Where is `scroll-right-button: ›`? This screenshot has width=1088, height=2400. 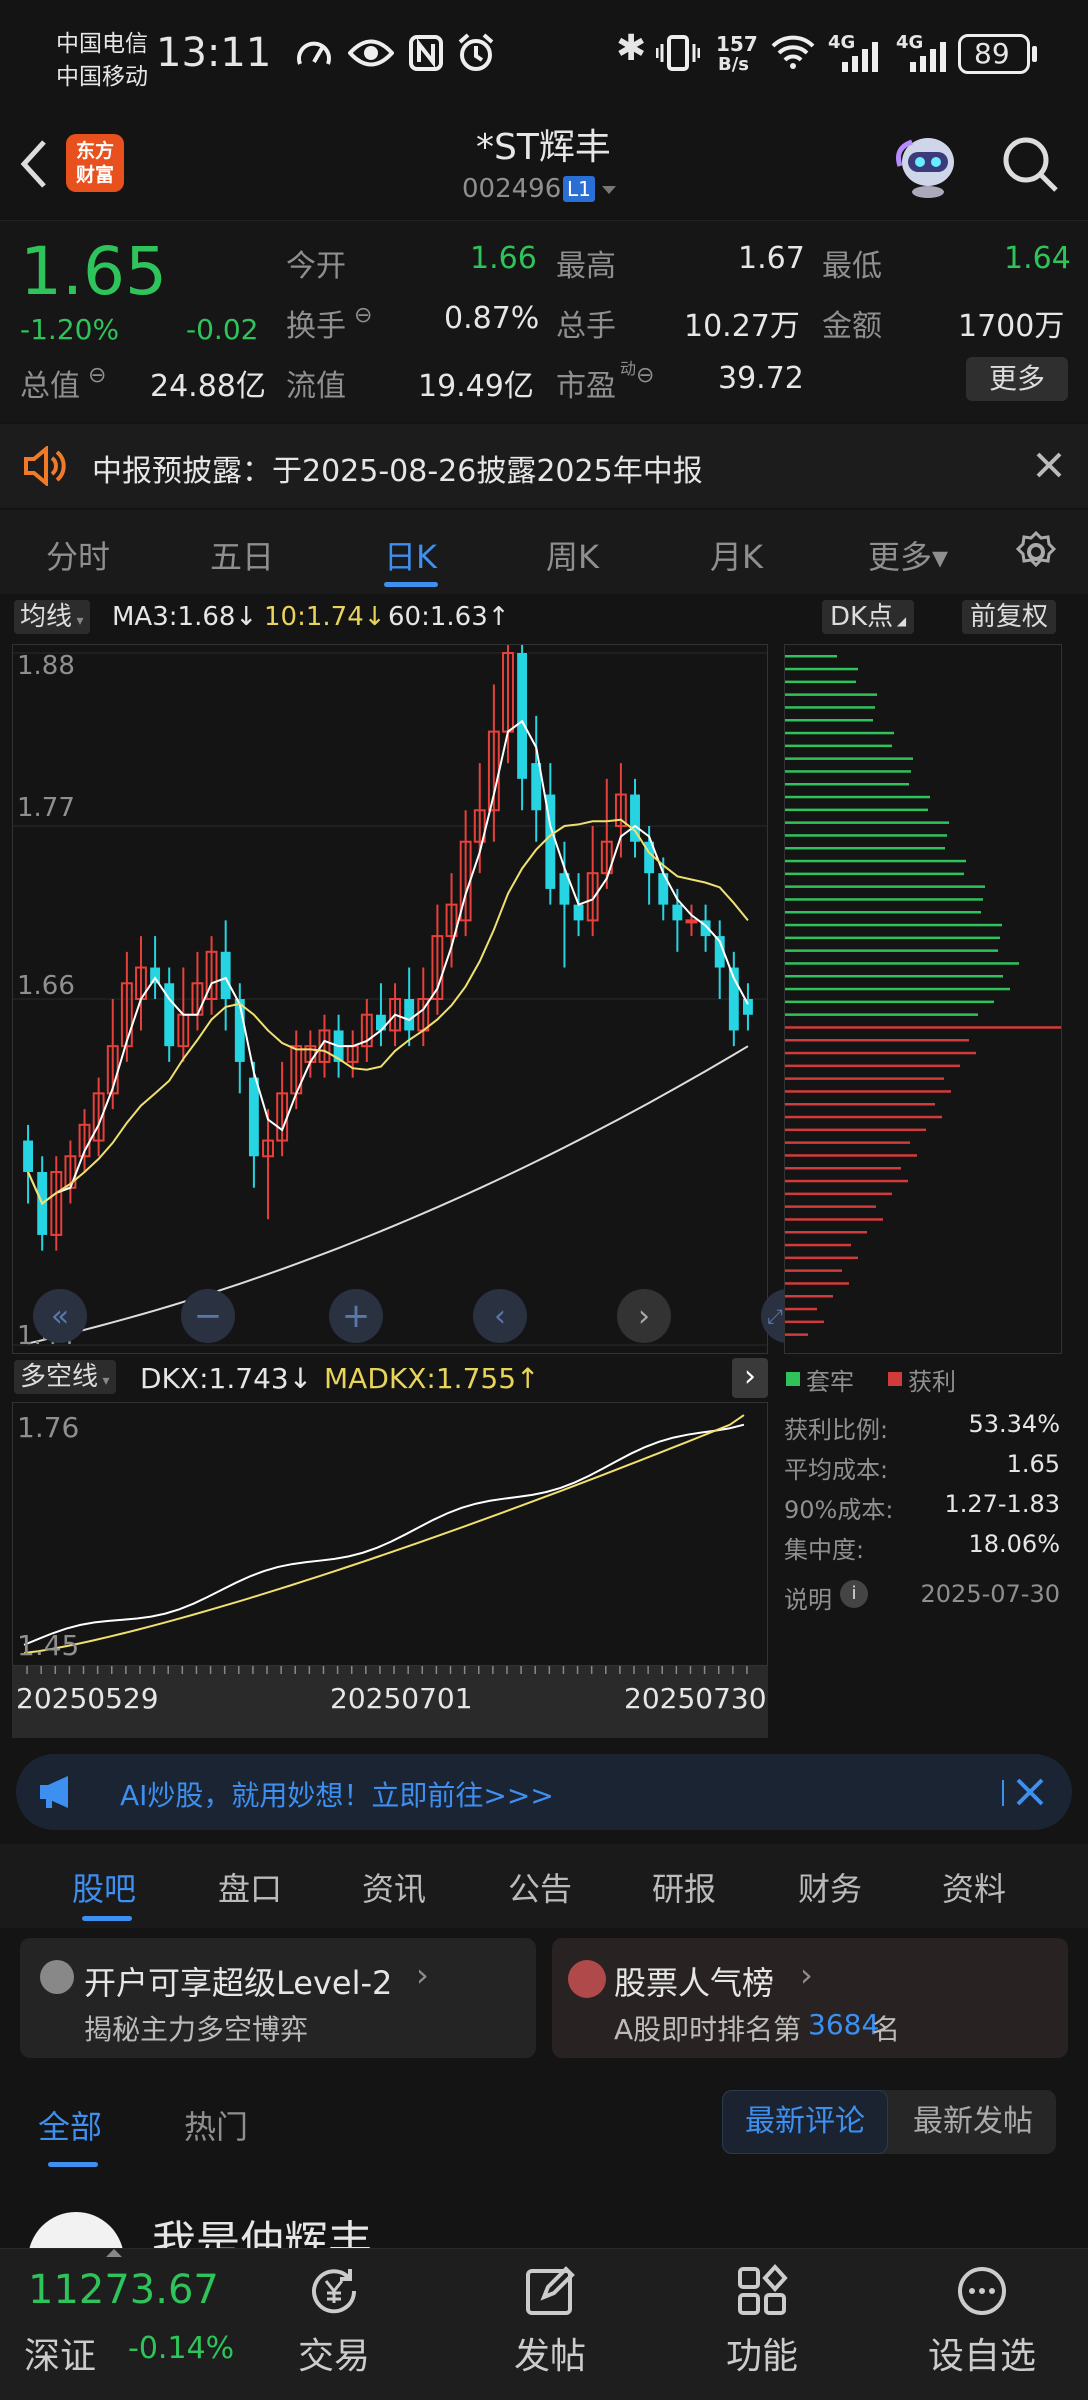
scroll-right-button: › is located at coordinates (644, 1316).